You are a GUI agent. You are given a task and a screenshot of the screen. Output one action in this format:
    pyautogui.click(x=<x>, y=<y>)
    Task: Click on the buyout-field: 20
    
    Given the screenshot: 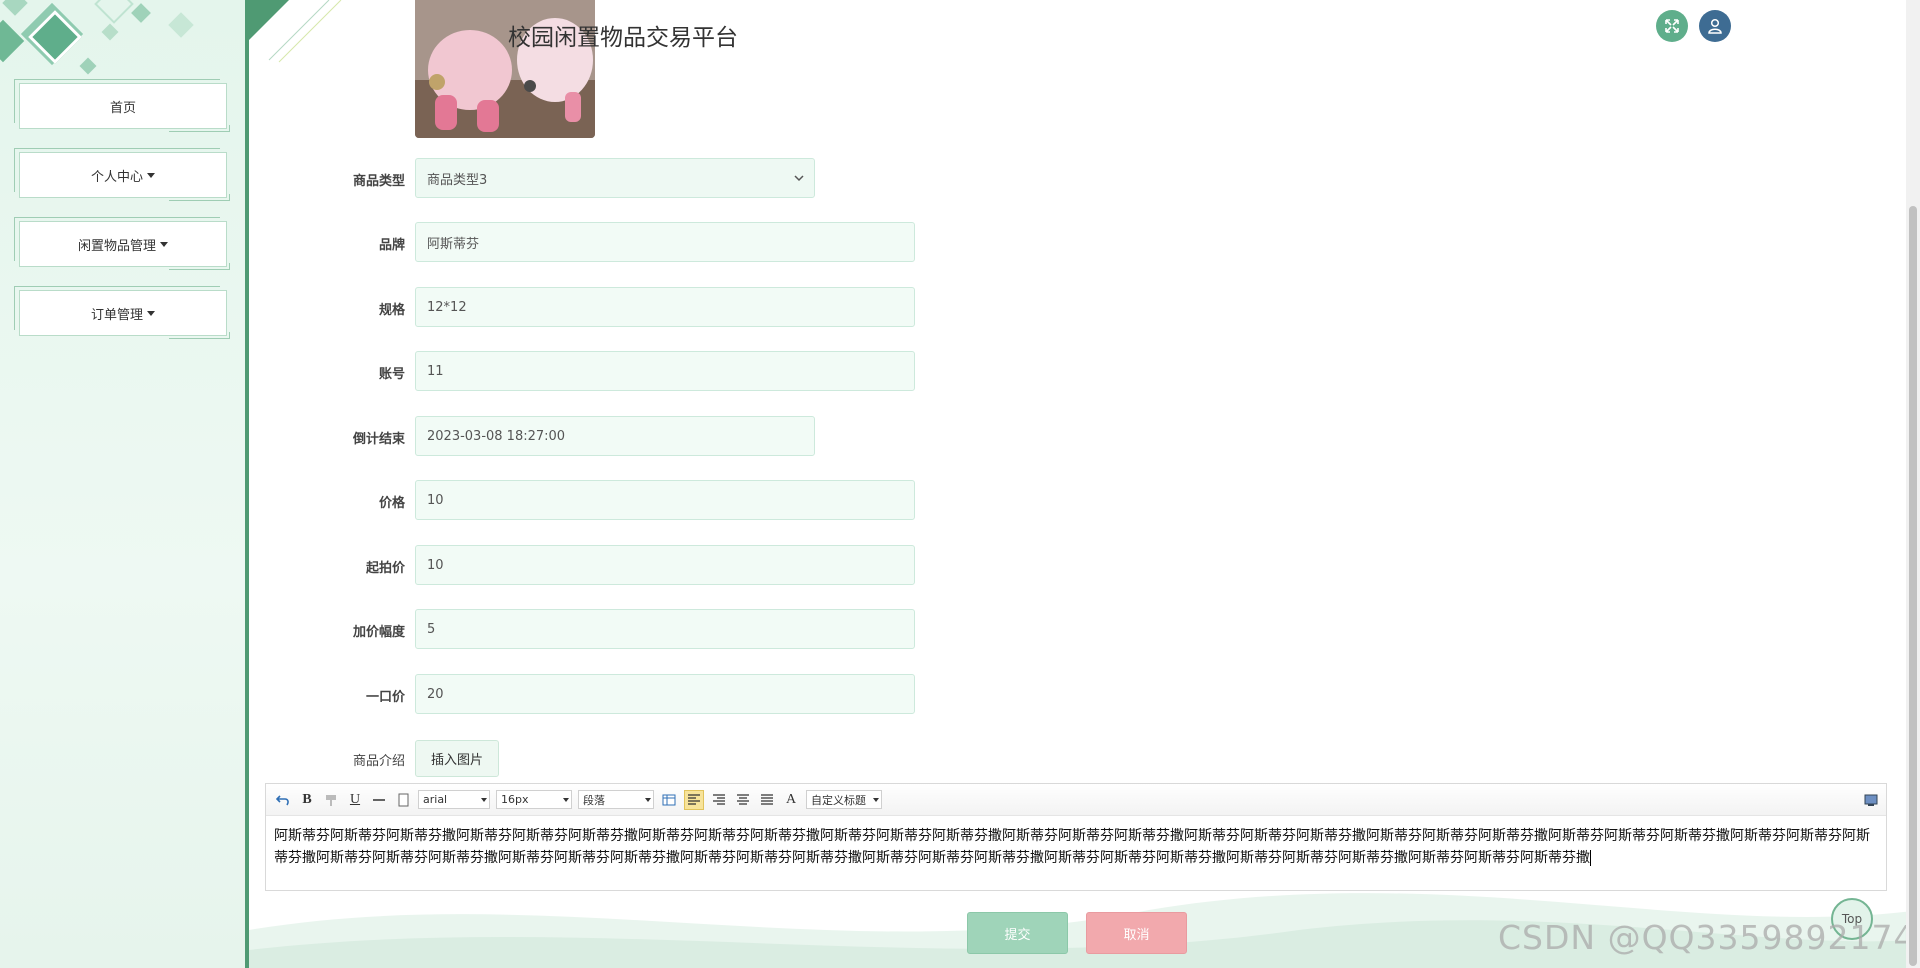 What is the action you would take?
    pyautogui.click(x=665, y=694)
    